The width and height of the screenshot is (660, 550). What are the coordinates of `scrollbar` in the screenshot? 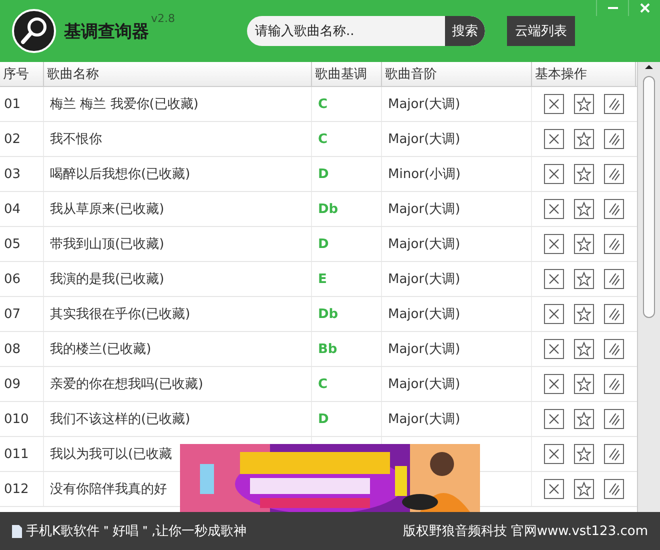 It's located at (648, 287).